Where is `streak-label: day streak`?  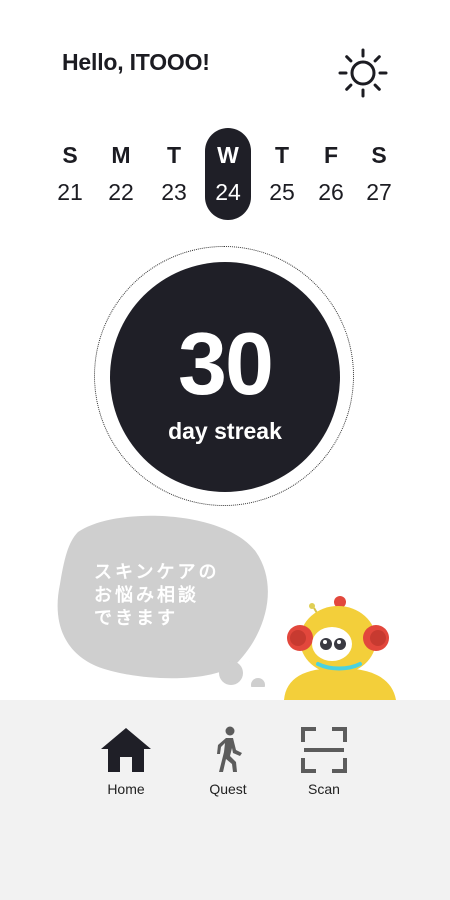 streak-label: day streak is located at coordinates (225, 431).